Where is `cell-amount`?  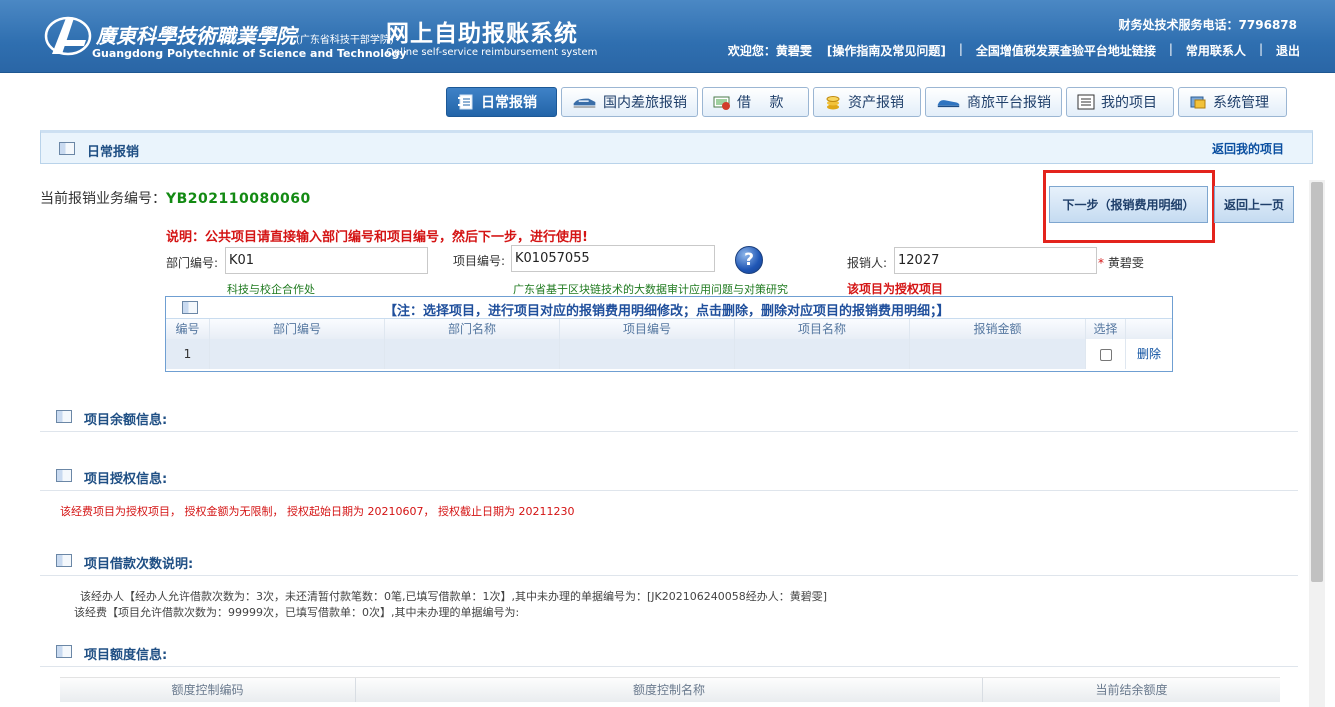 cell-amount is located at coordinates (998, 354).